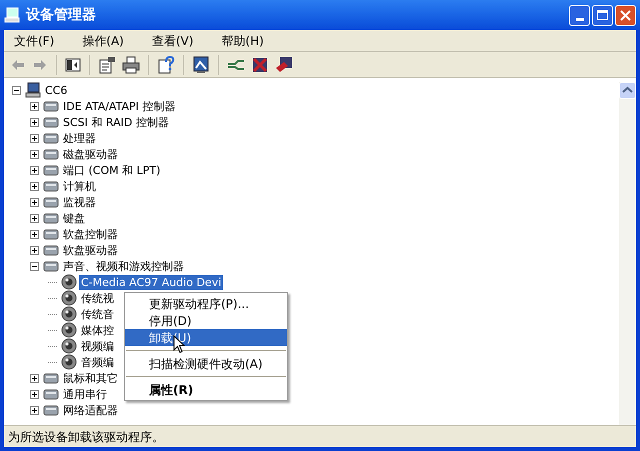 This screenshot has height=451, width=640. What do you see at coordinates (103, 41) in the screenshot?
I see `menu-item: 操作(A)` at bounding box center [103, 41].